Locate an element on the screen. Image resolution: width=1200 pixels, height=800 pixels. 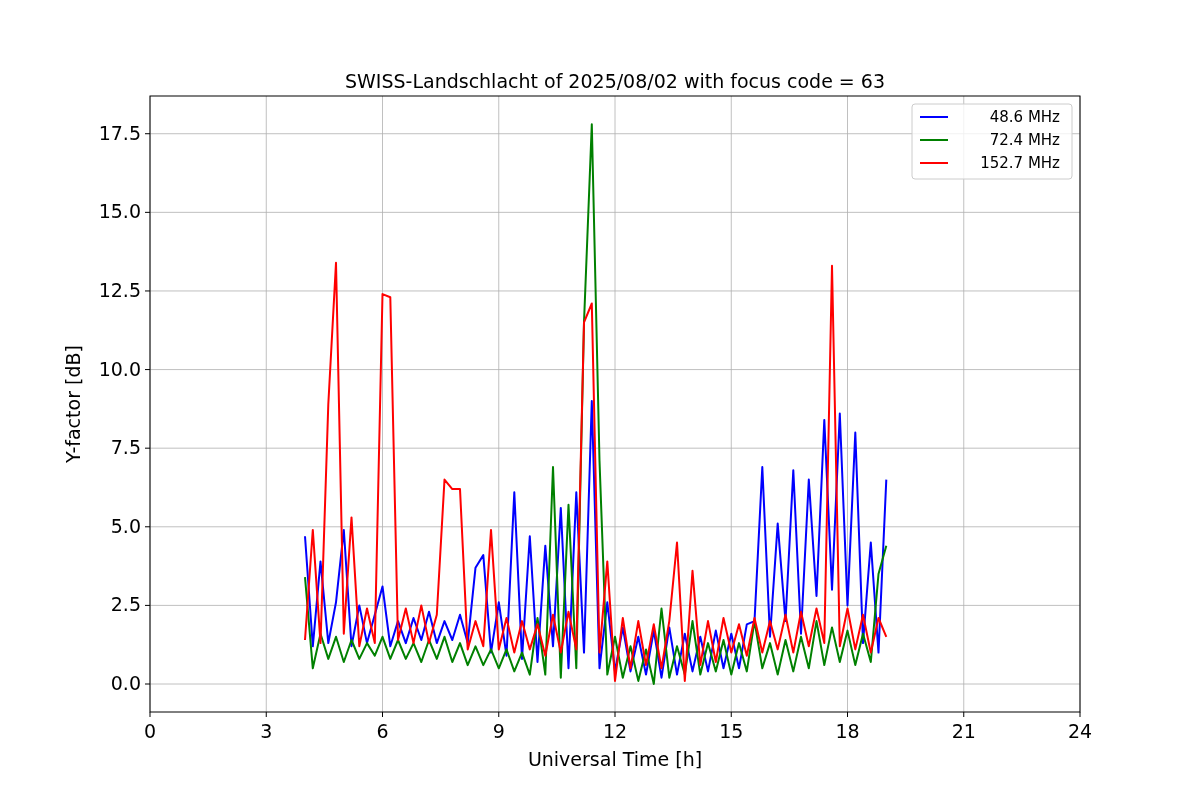
legend-label: 152.7 MHz is located at coordinates (1020, 163).